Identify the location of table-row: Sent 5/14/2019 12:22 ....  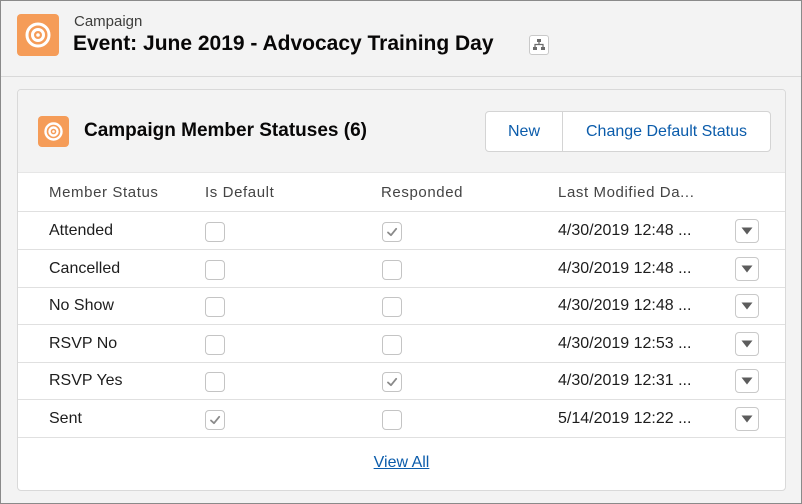
(401, 419).